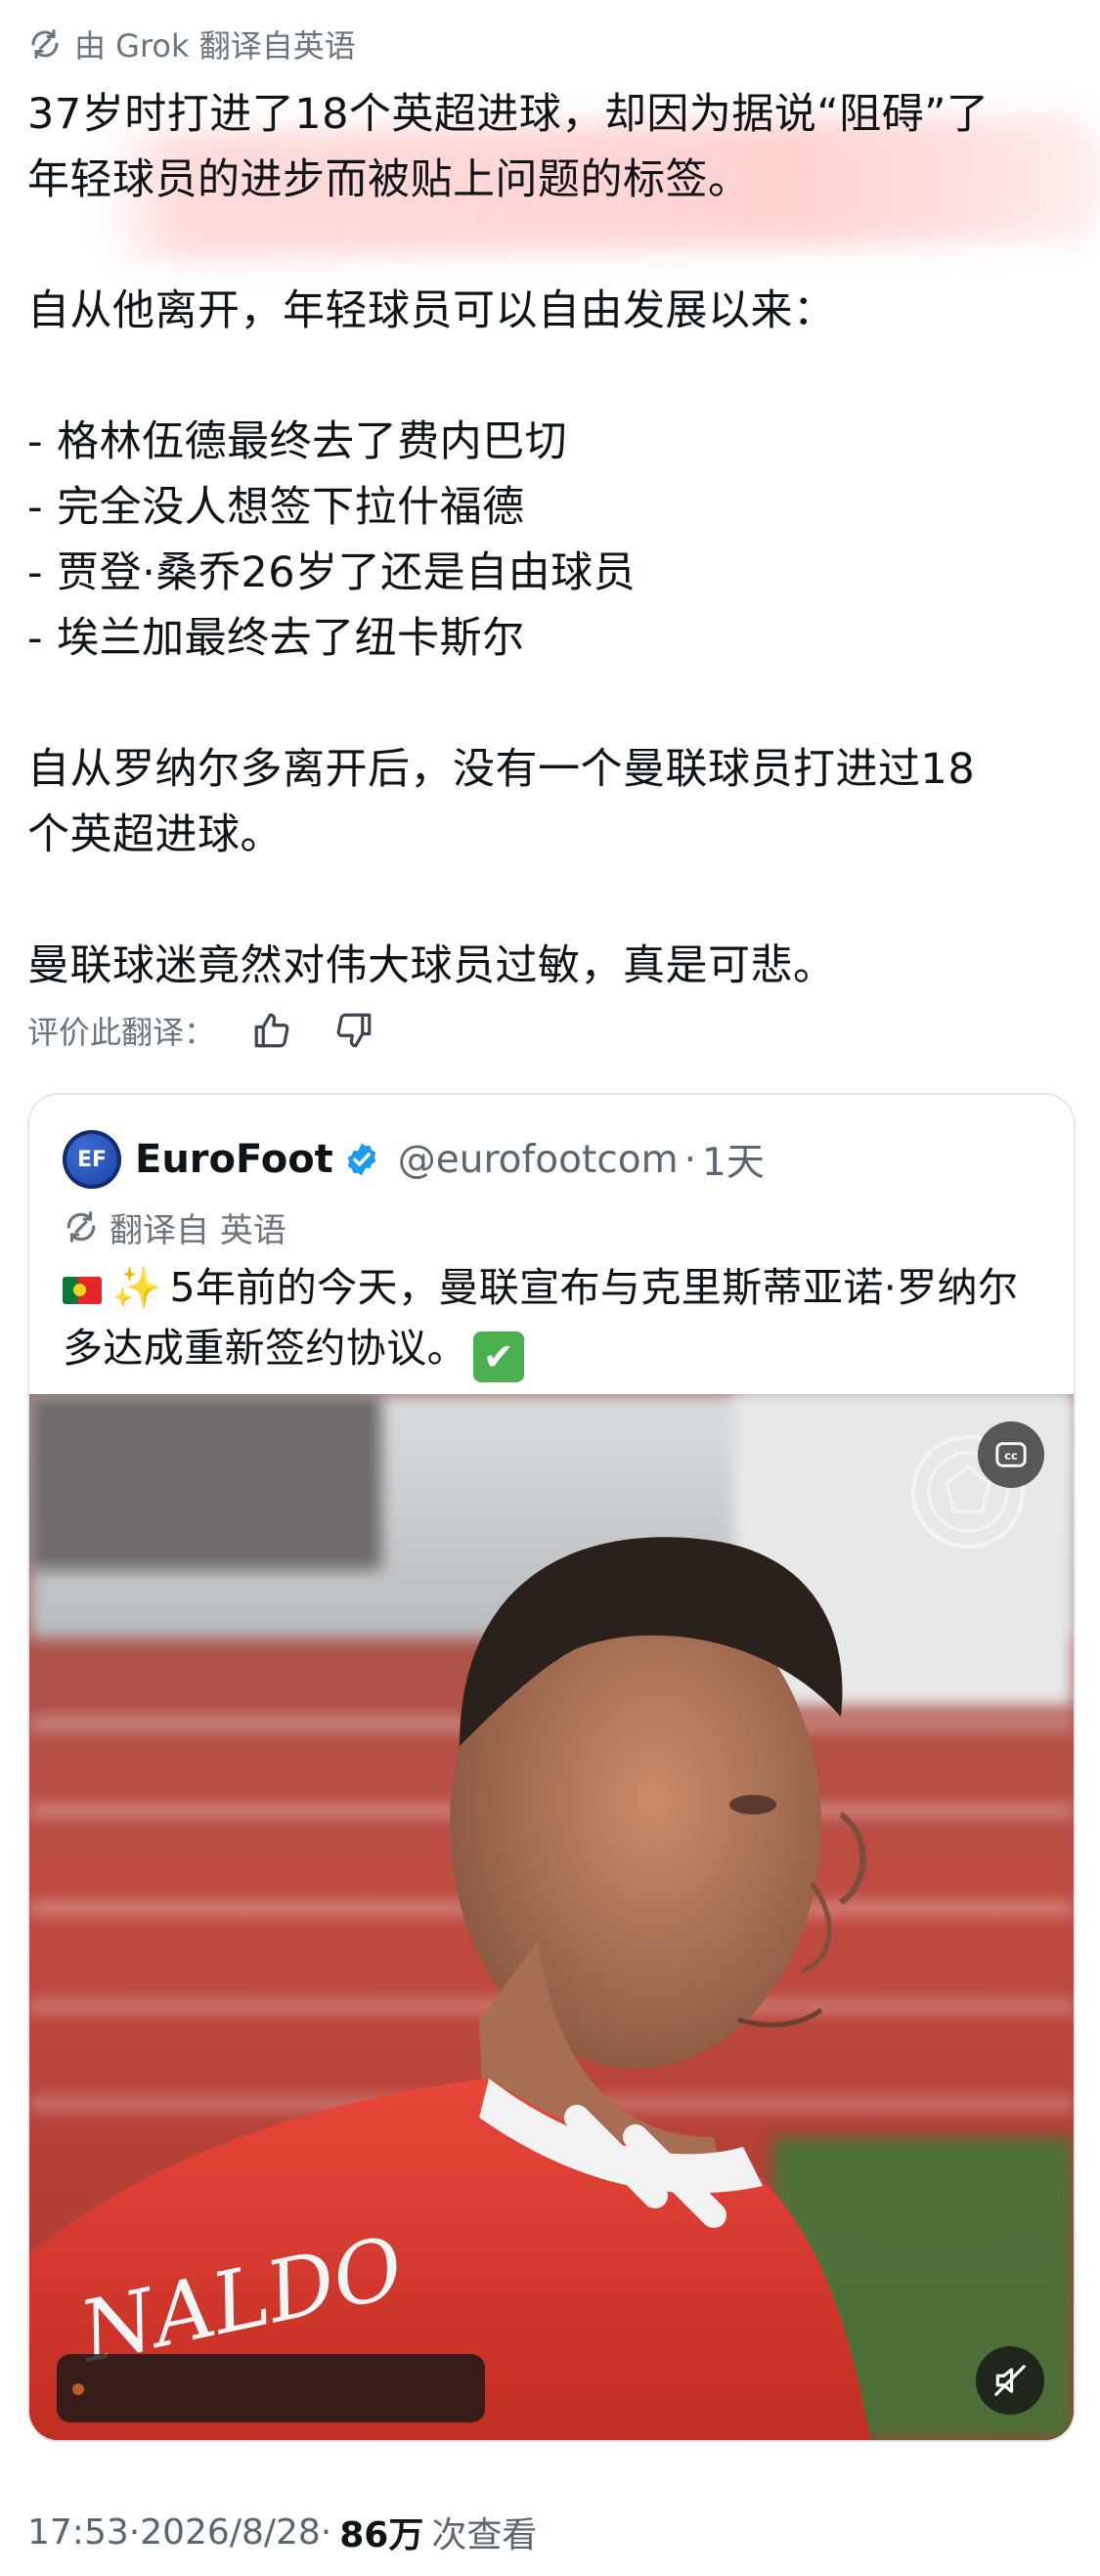  I want to click on video-progress, so click(271, 2388).